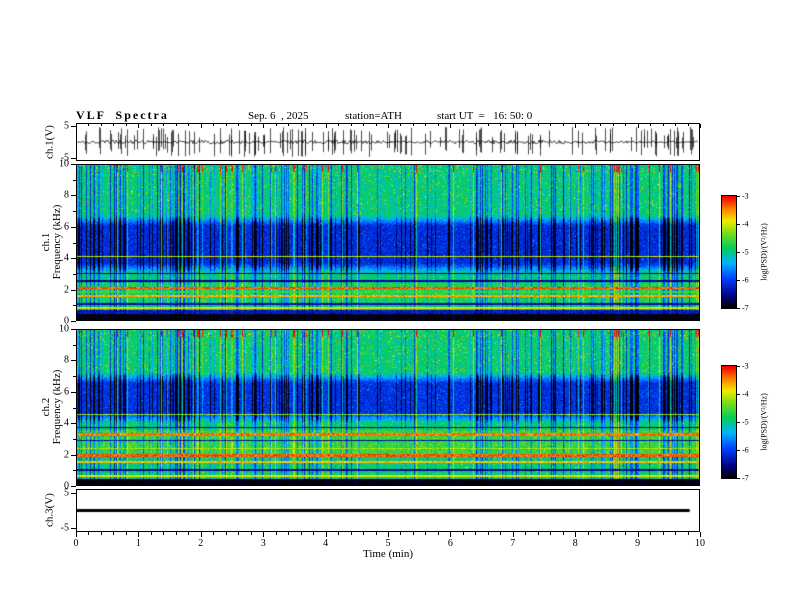 The width and height of the screenshot is (792, 612). I want to click on ch1-spectrogram-axis-label-line2: Frequency (kHz), so click(57, 242).